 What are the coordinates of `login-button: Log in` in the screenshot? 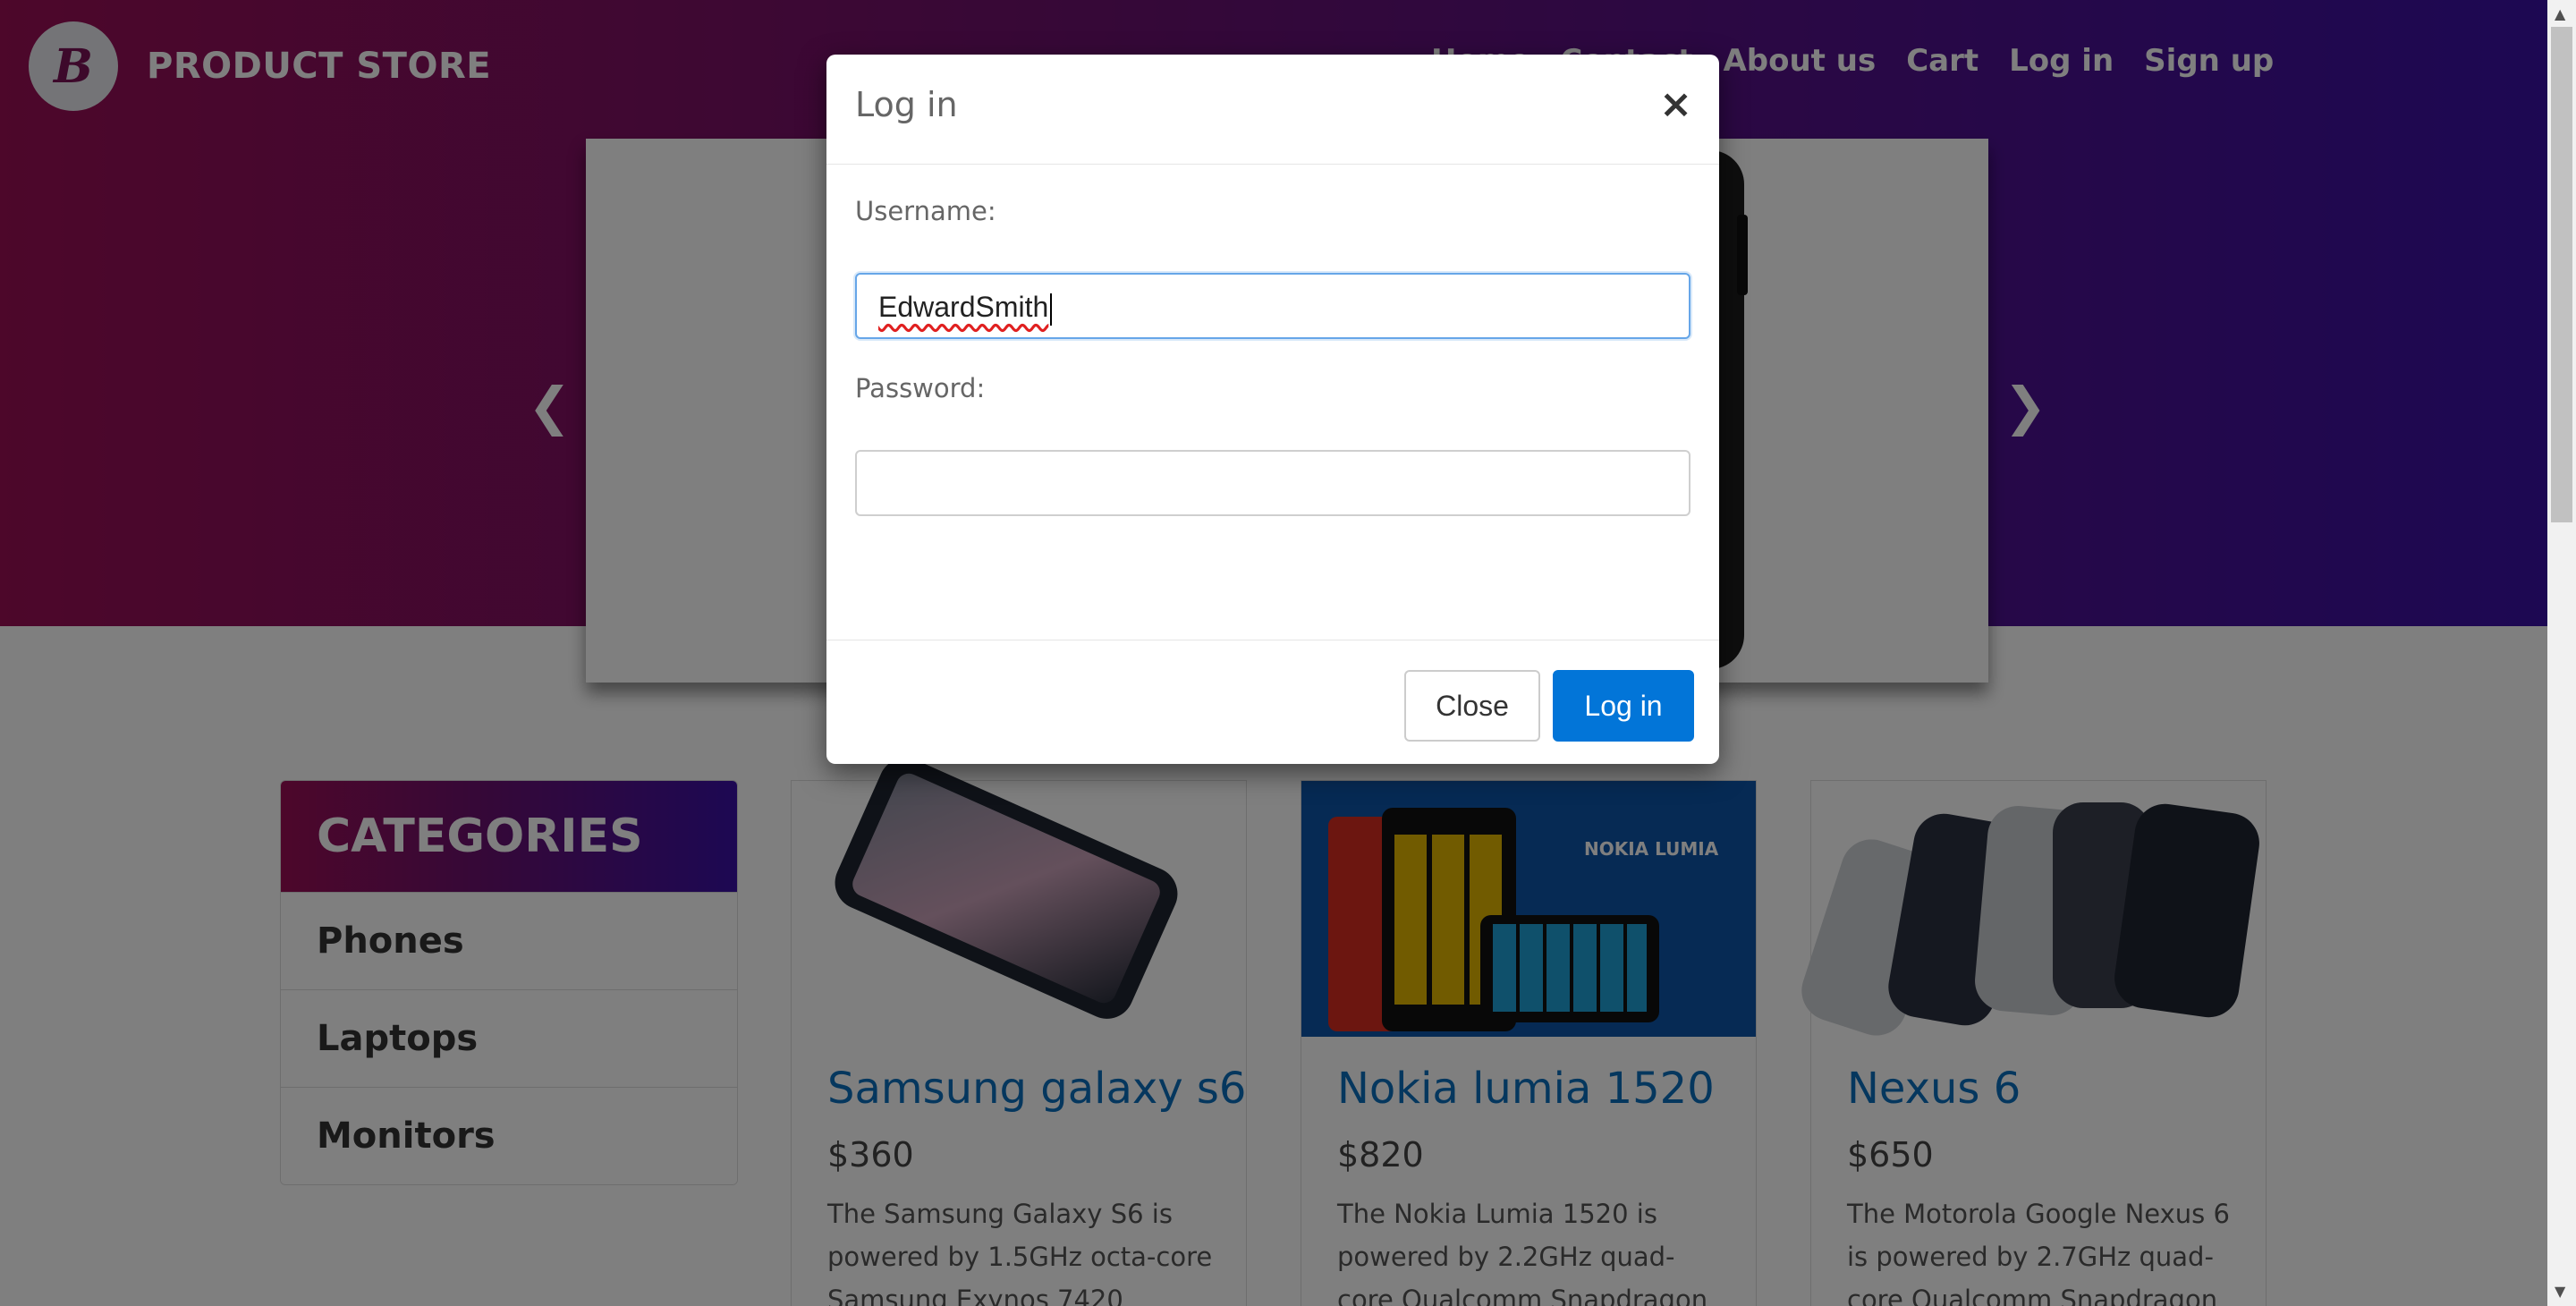 It's located at (1623, 706).